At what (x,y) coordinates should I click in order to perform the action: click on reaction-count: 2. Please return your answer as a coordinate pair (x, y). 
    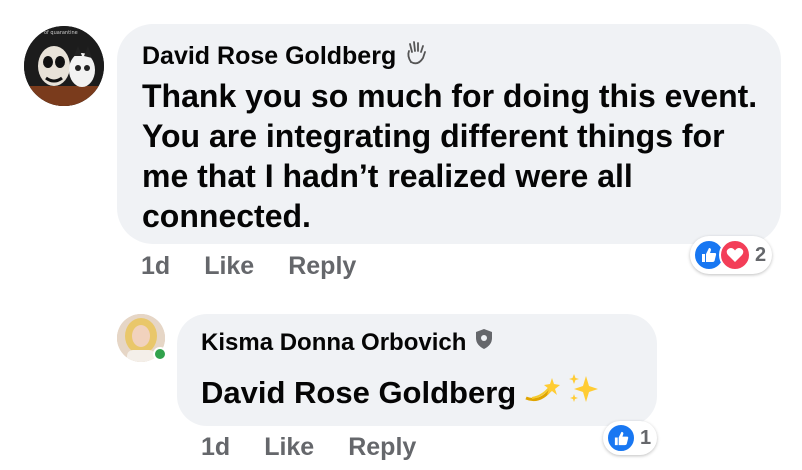
    Looking at the image, I should click on (761, 254).